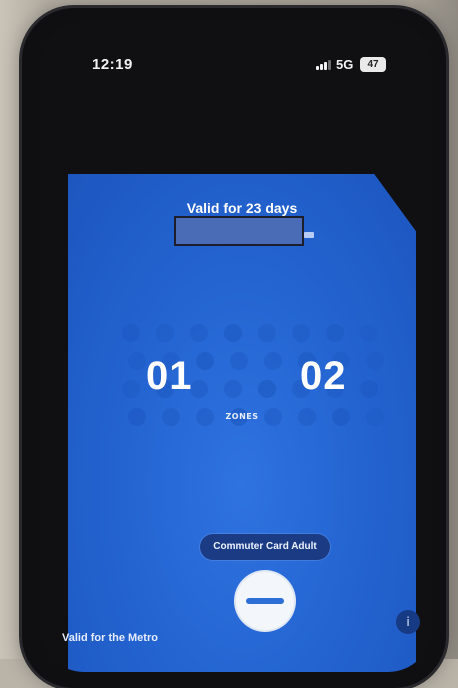 The image size is (458, 688). I want to click on zones-label: ZONES, so click(242, 416).